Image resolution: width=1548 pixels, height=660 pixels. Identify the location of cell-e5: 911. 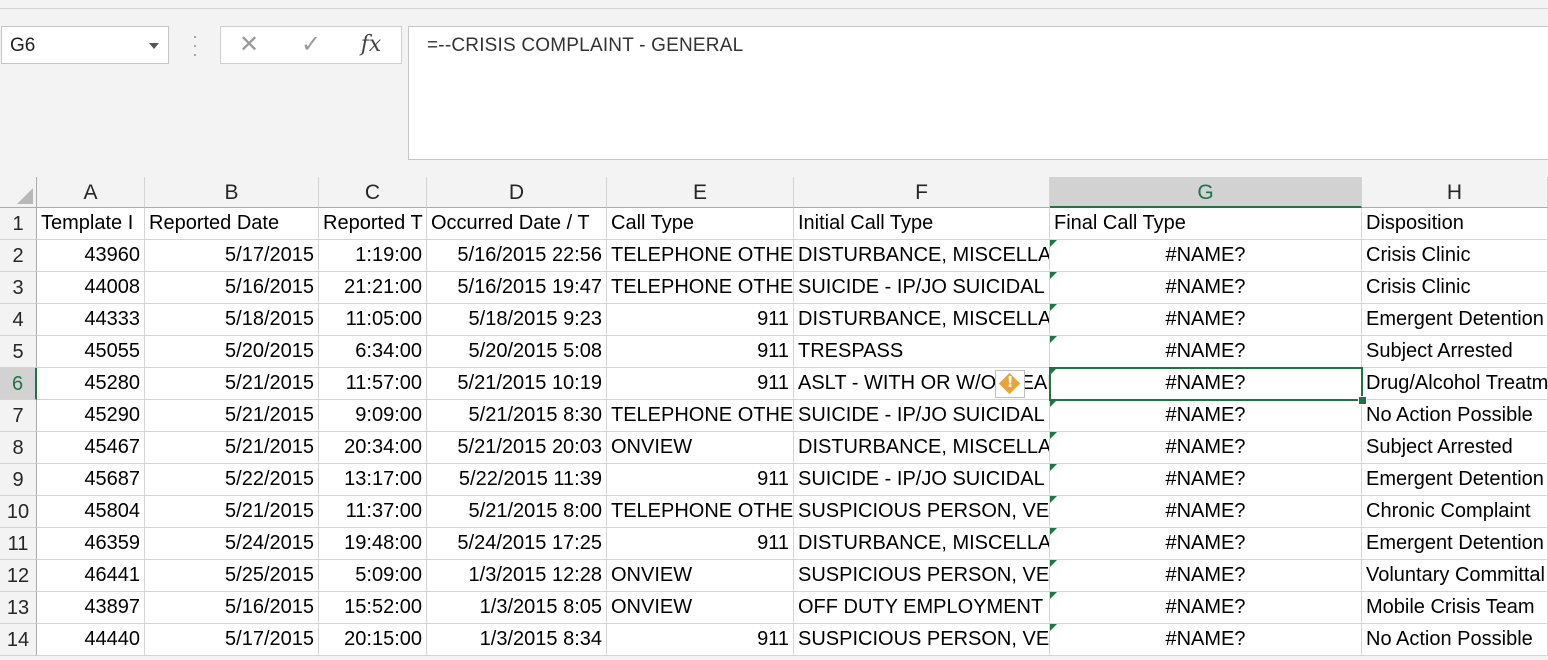
(700, 352).